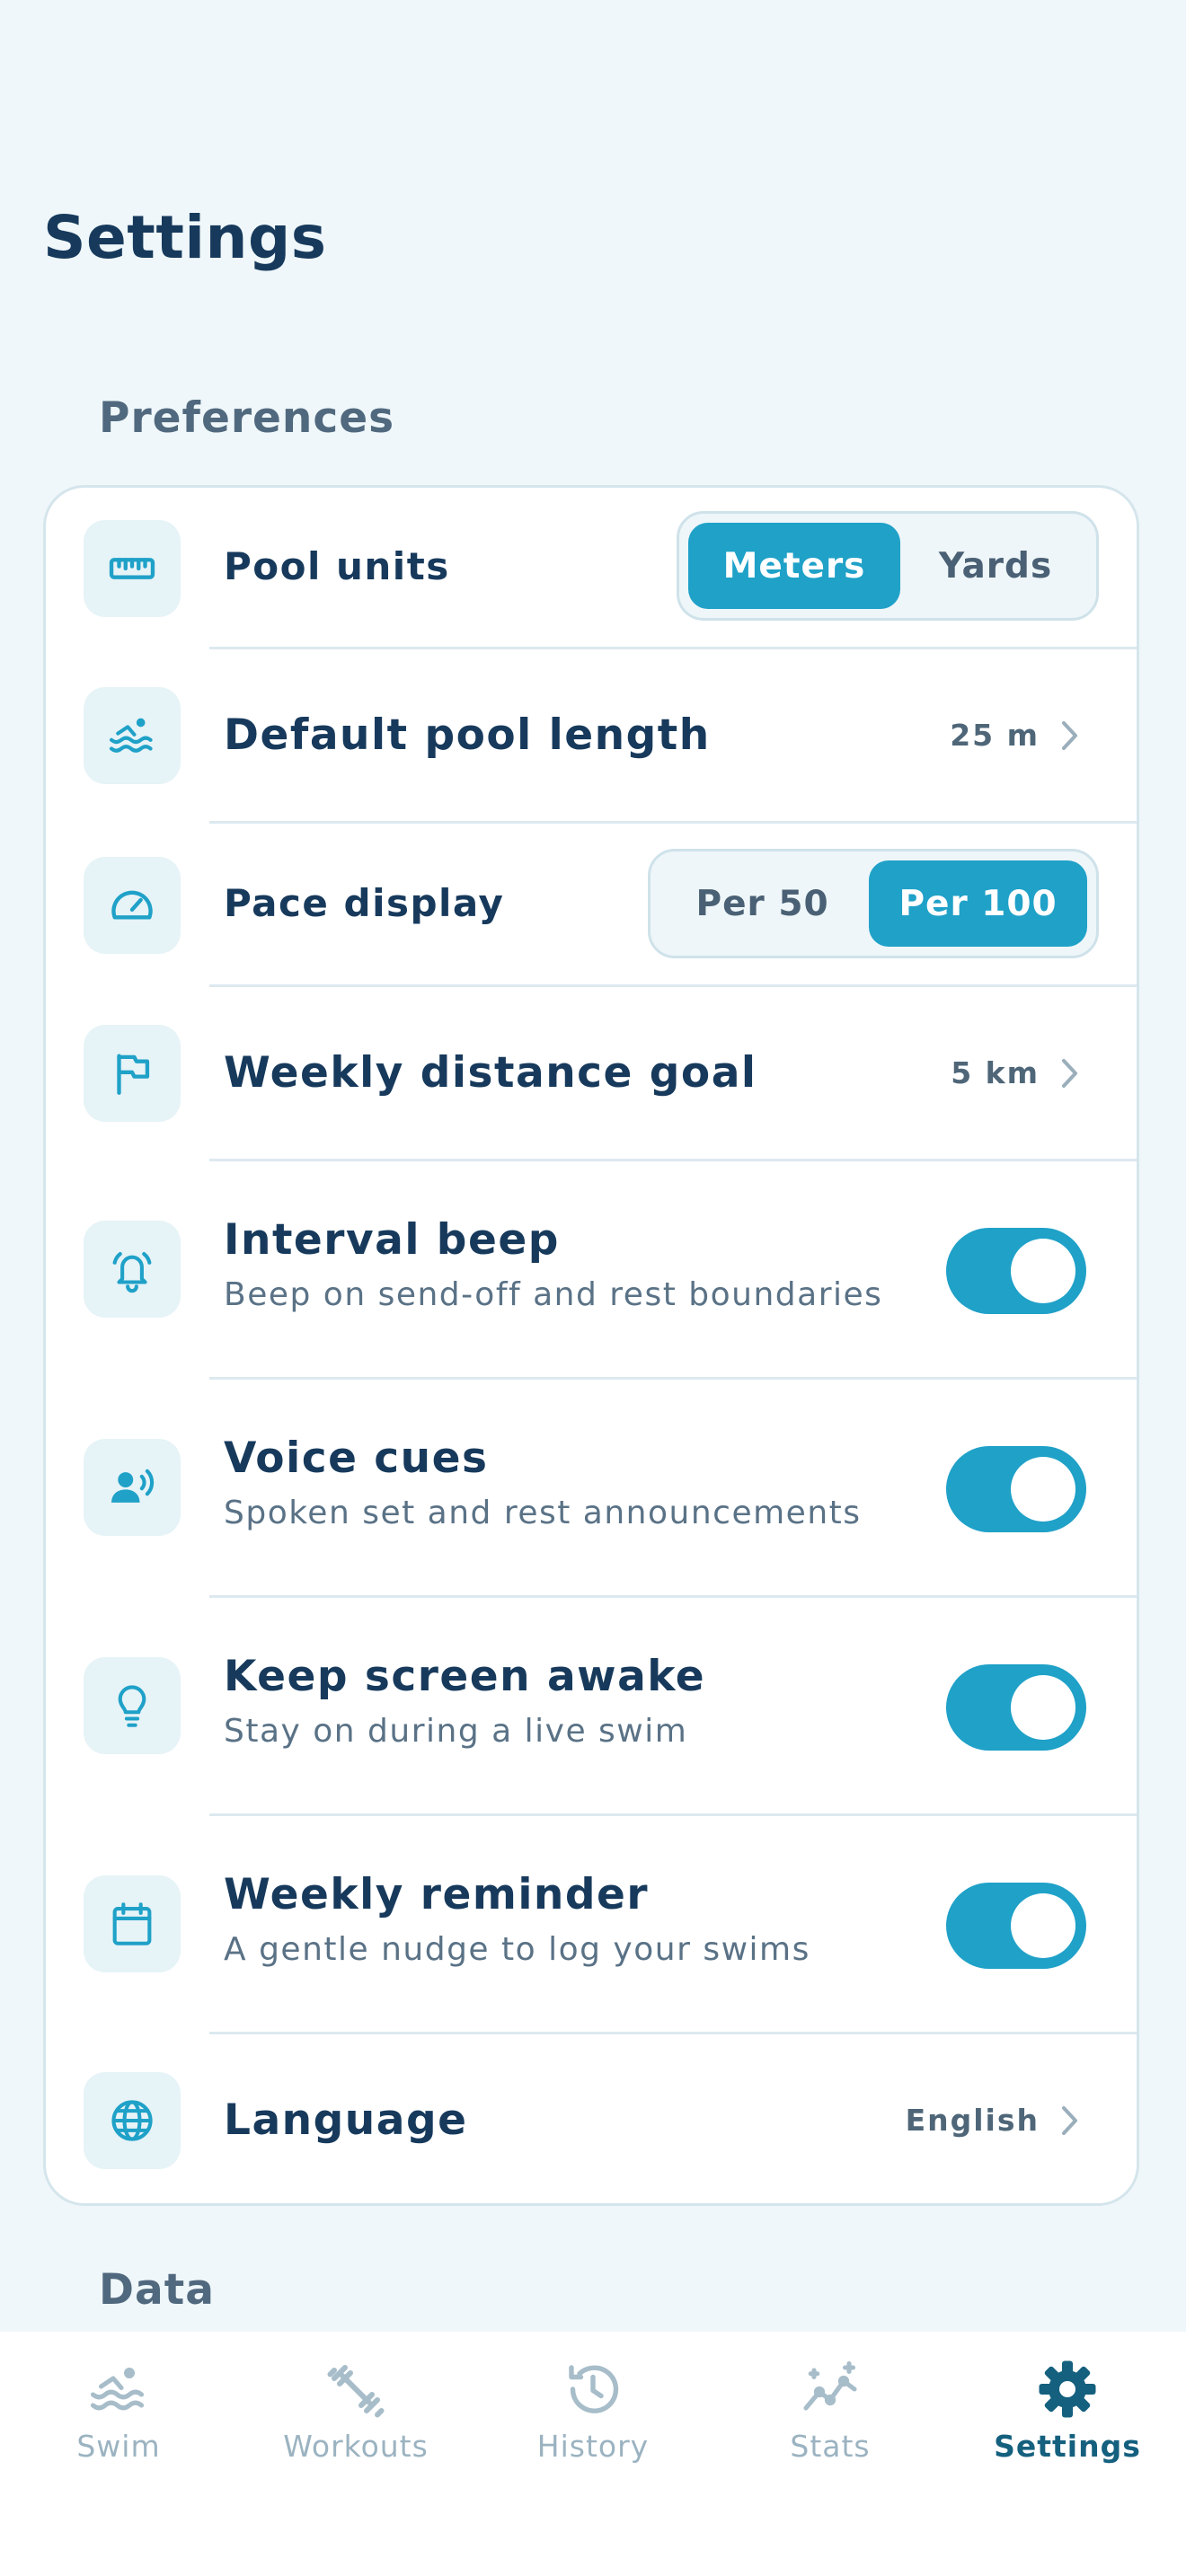  I want to click on distance-goal-value-group: 5 km, so click(1016, 1072).